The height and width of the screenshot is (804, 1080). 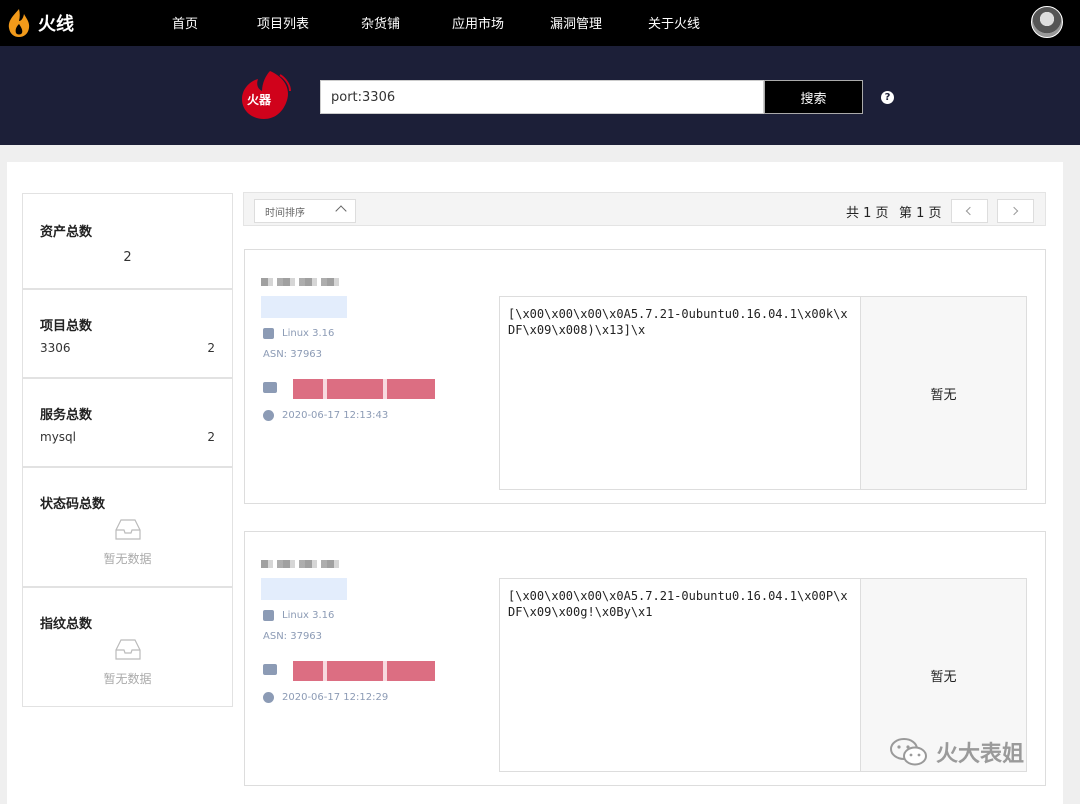 I want to click on search-button: 搜索, so click(x=813, y=97).